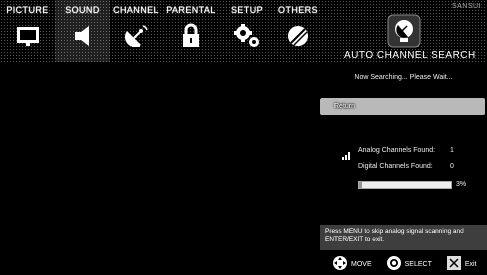  What do you see at coordinates (402, 106) in the screenshot?
I see `return-button: Return` at bounding box center [402, 106].